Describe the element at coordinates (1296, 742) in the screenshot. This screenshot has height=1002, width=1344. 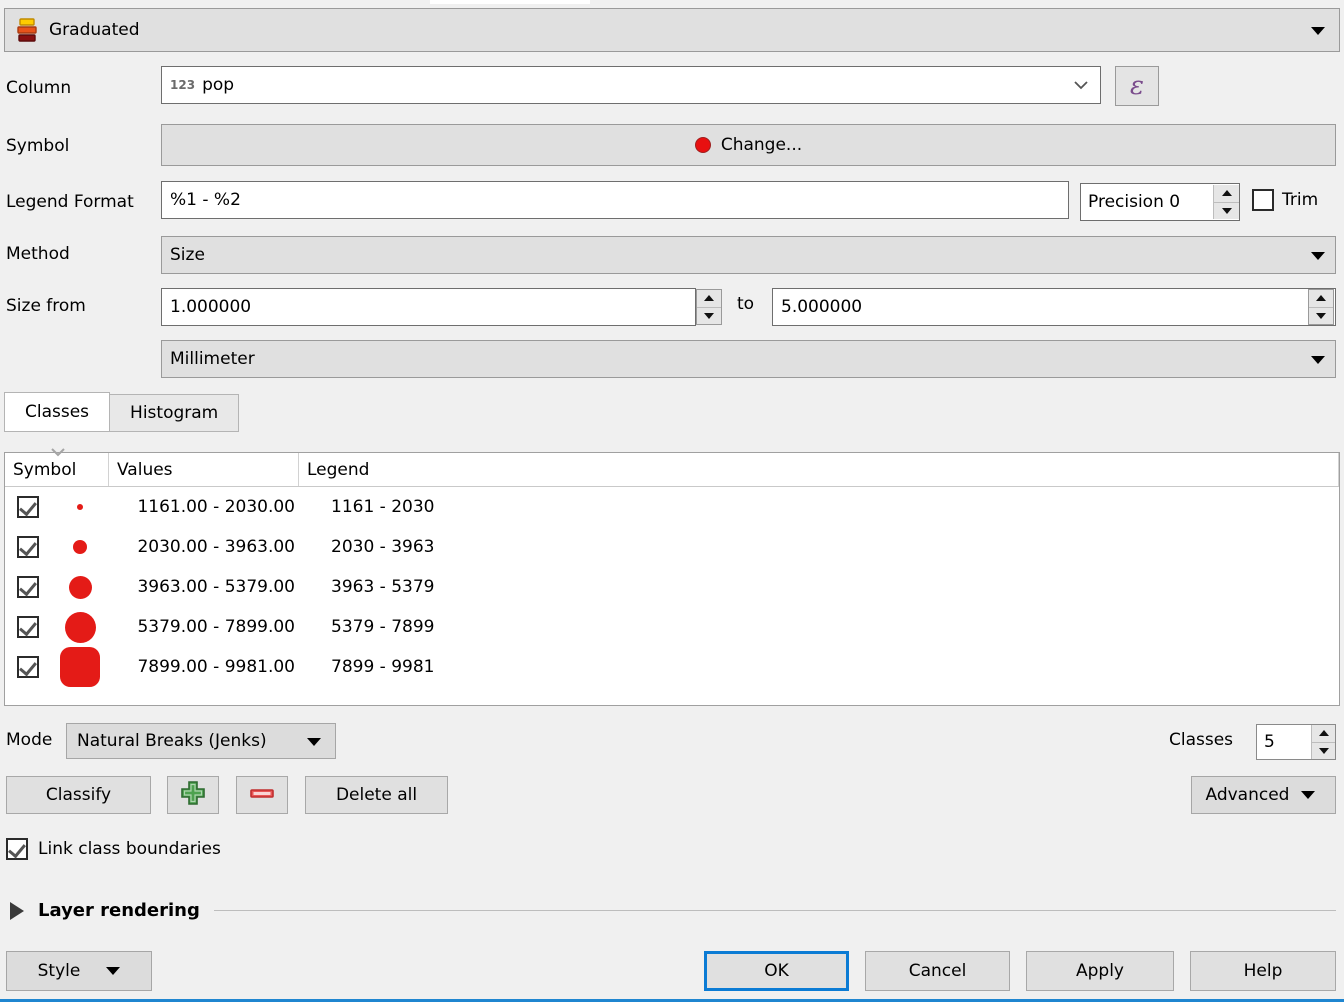
I see `classes-count-spinbox: 5` at that location.